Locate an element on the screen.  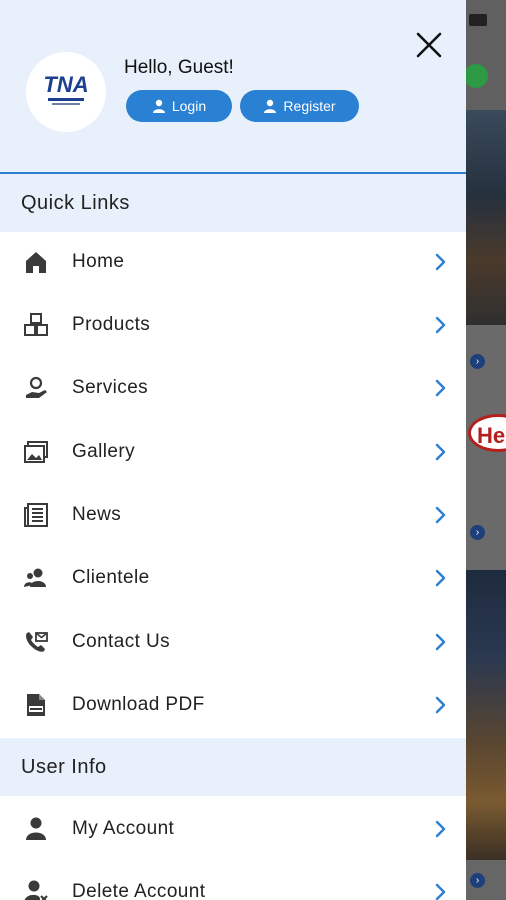
menu-item-label: Services is located at coordinates (110, 387).